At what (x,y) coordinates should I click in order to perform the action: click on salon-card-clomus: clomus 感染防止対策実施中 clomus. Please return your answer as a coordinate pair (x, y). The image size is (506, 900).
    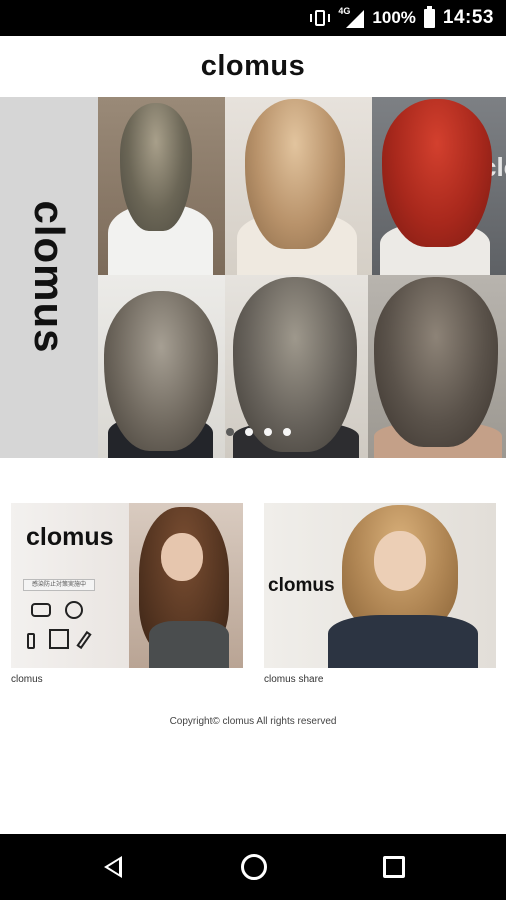
    Looking at the image, I should click on (127, 594).